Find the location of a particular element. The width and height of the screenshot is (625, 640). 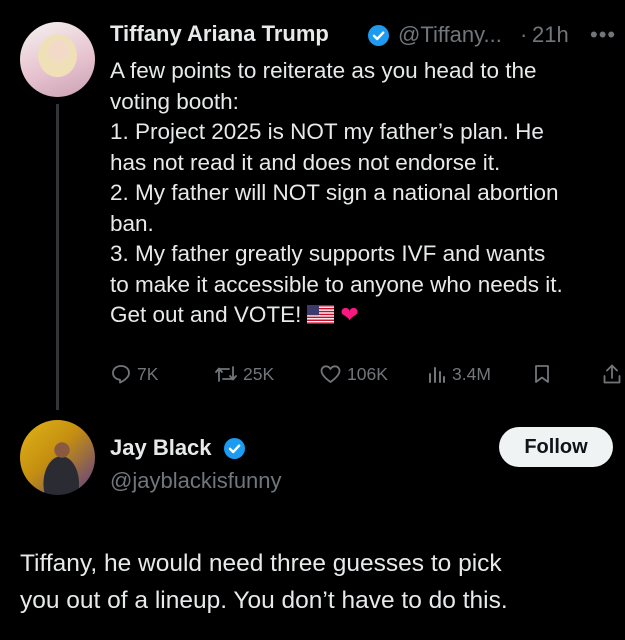

tweet-line: ban. is located at coordinates (132, 223).